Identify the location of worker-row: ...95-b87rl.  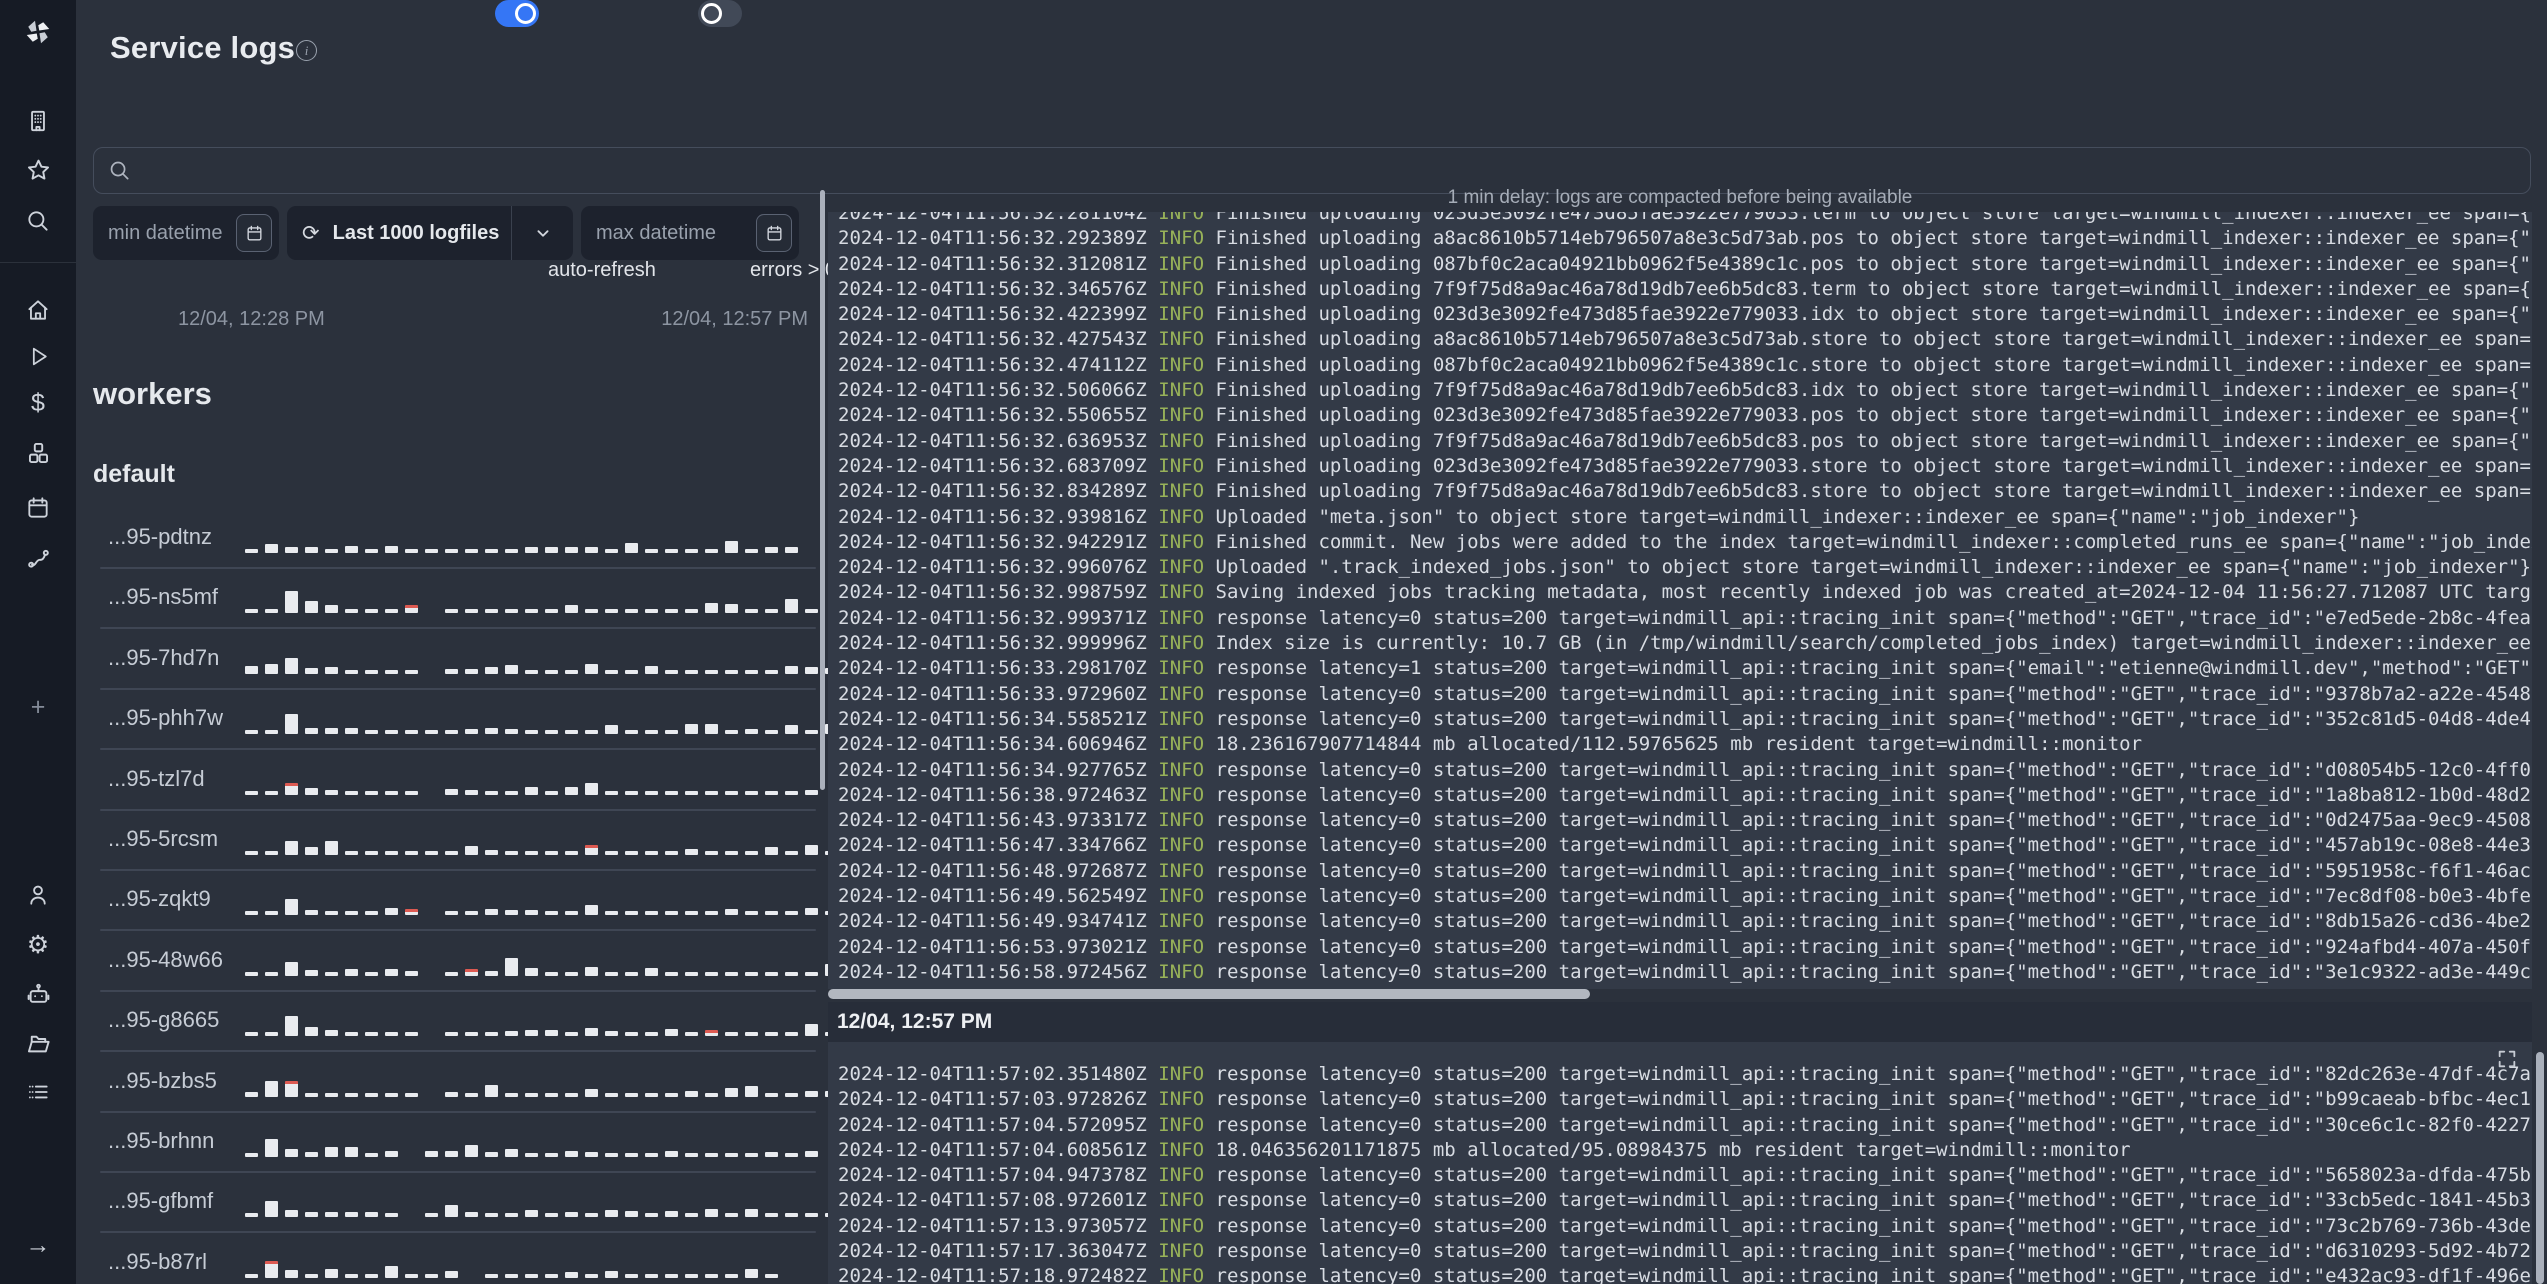
(458, 1257).